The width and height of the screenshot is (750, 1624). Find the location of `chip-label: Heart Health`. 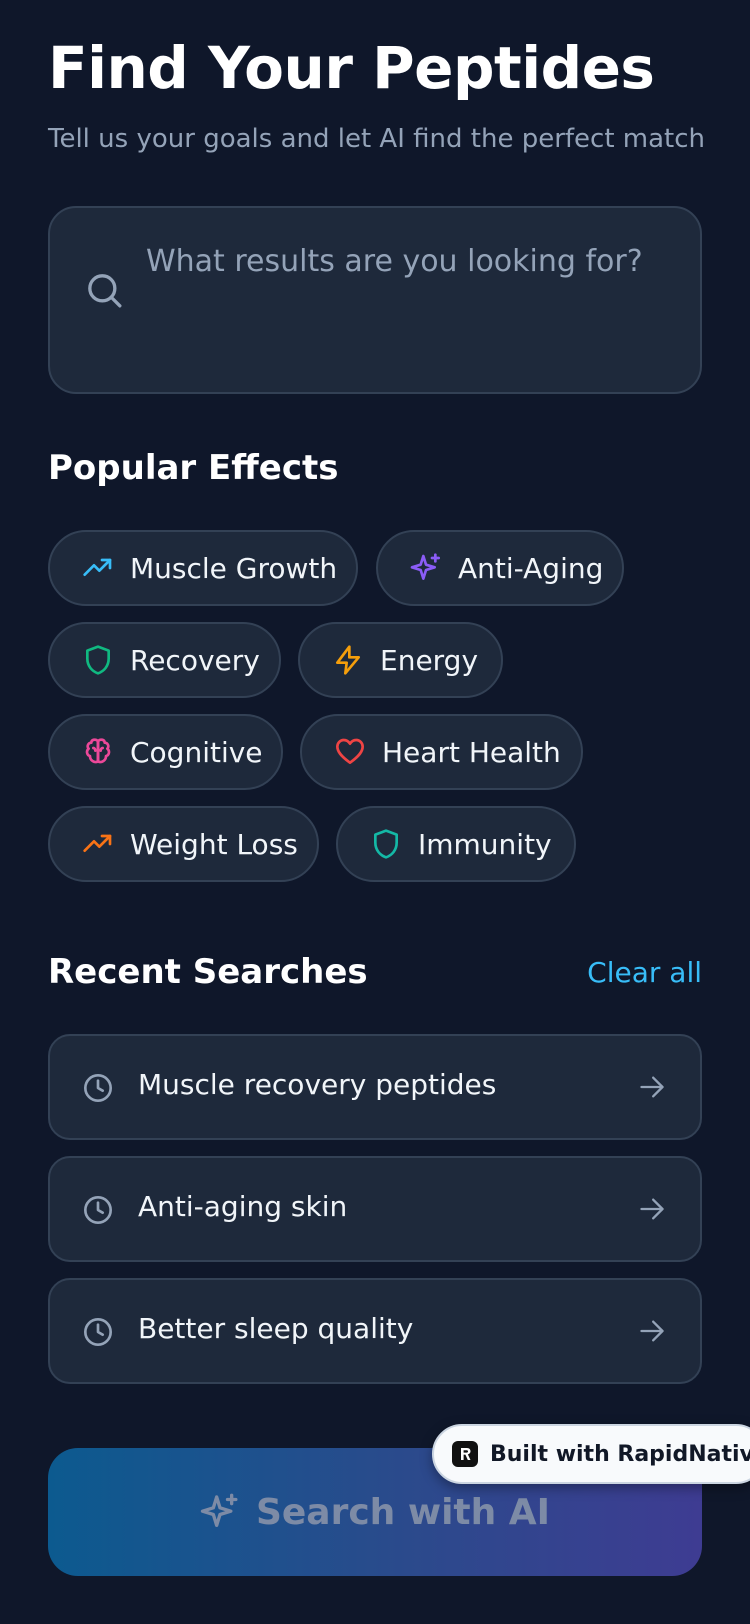

chip-label: Heart Health is located at coordinates (471, 752).